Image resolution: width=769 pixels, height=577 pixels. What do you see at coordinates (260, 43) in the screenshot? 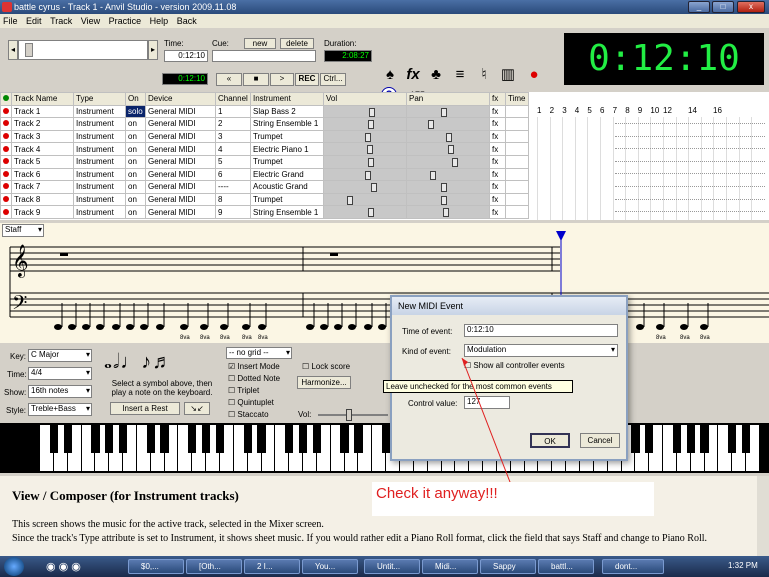
I see `cue-new-button: new` at bounding box center [260, 43].